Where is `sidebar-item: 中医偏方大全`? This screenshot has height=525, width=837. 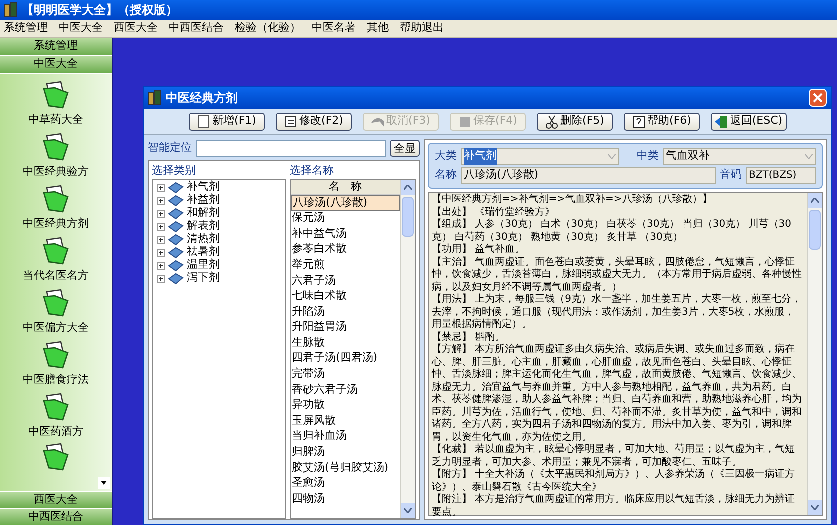
sidebar-item: 中医偏方大全 is located at coordinates (56, 328).